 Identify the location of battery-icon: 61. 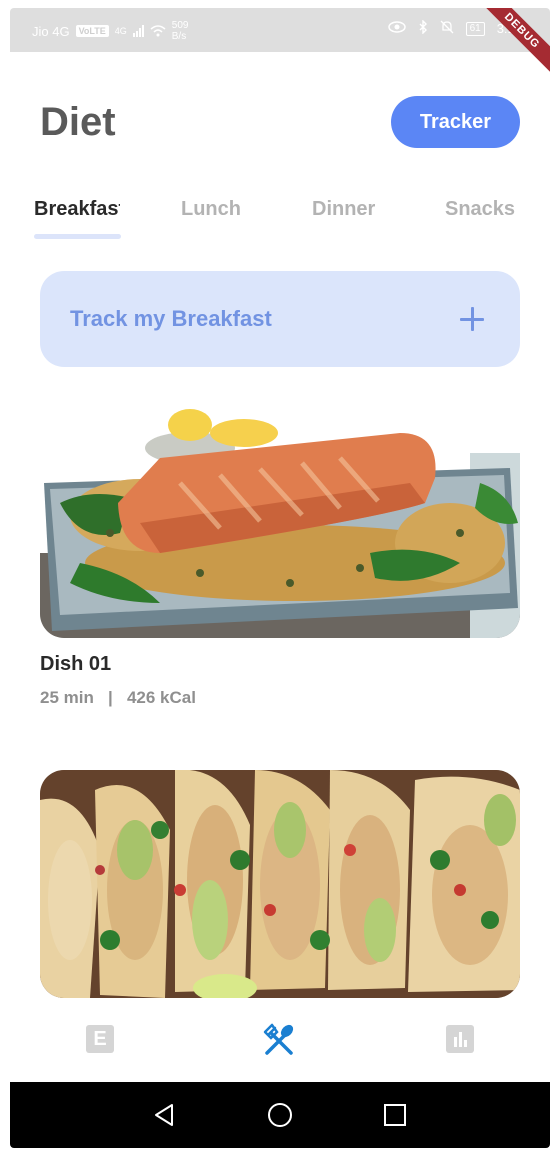
(475, 28).